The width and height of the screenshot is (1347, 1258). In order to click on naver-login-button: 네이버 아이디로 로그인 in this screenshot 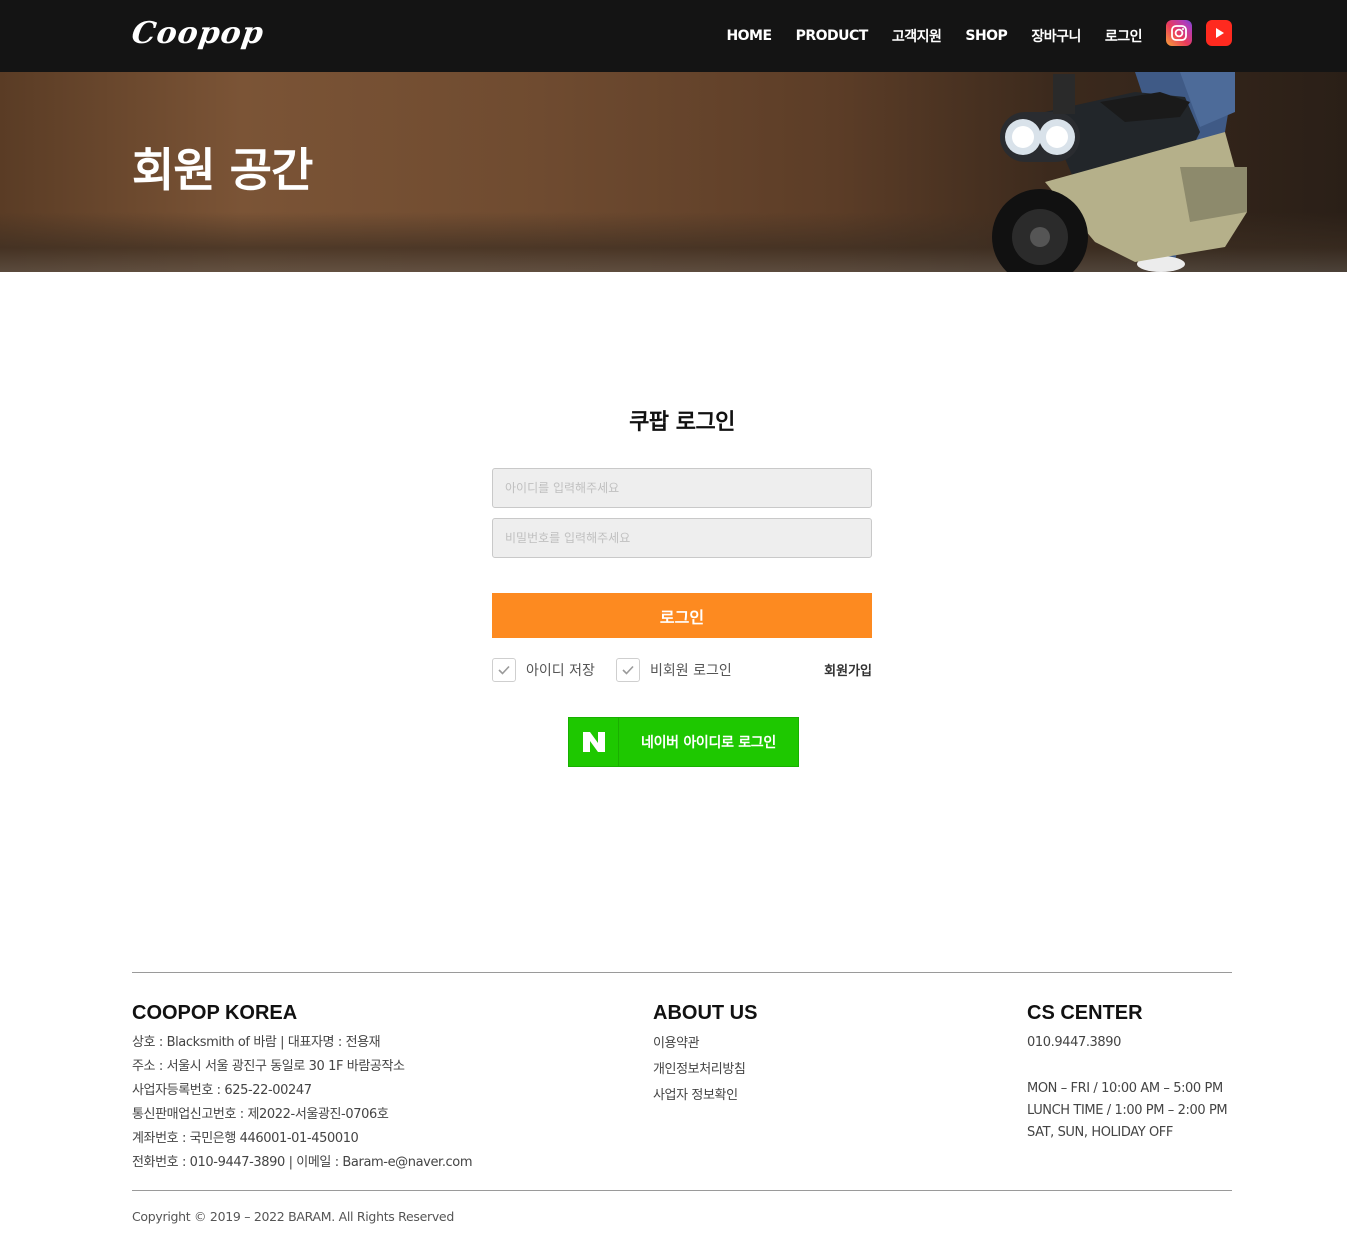, I will do `click(683, 742)`.